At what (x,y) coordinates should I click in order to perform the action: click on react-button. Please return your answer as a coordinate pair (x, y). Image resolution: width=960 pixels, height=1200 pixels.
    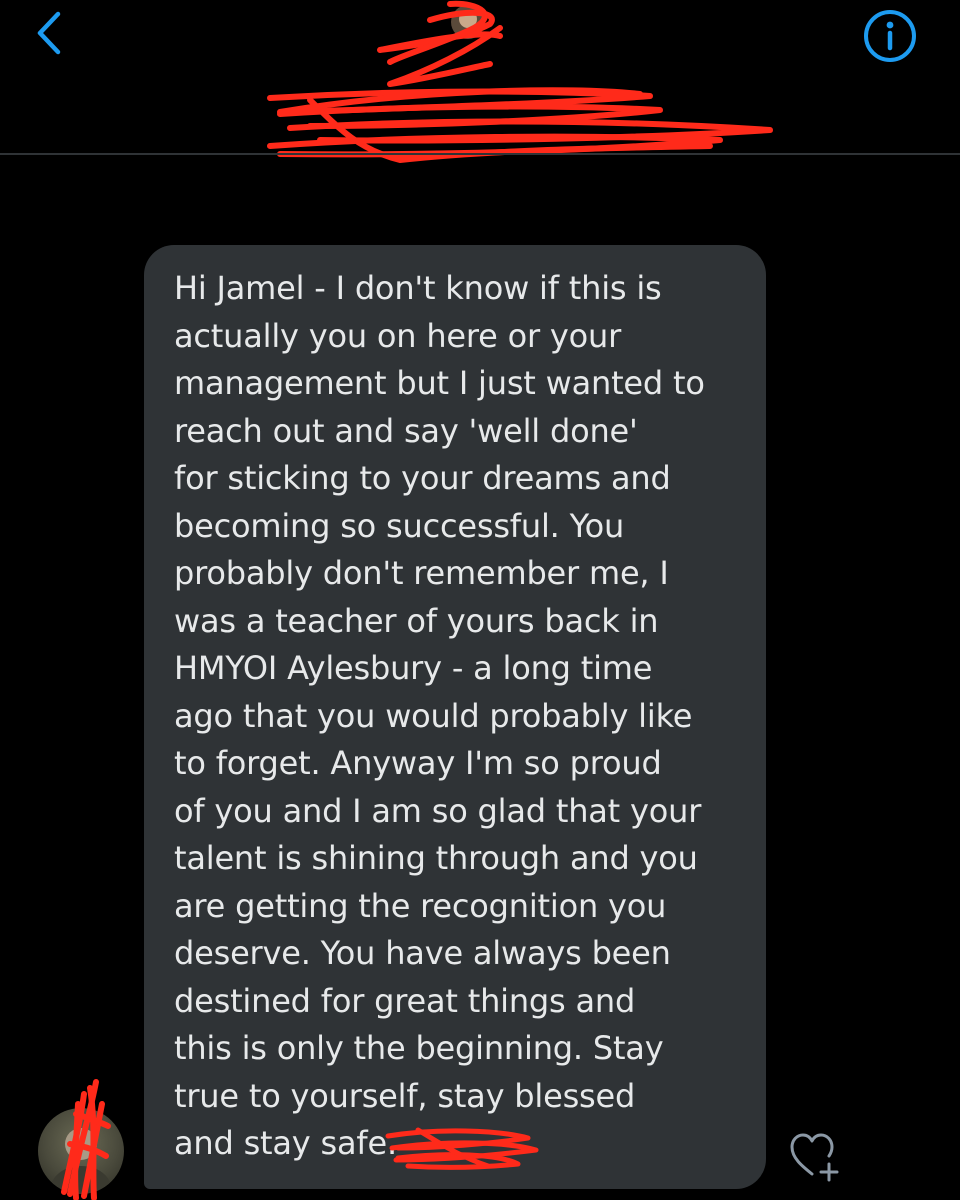
    Looking at the image, I should click on (816, 1156).